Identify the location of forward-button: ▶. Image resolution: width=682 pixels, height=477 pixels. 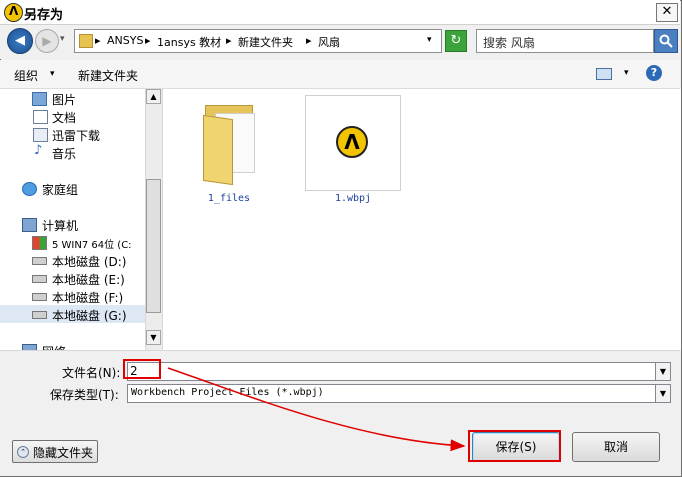
(47, 41).